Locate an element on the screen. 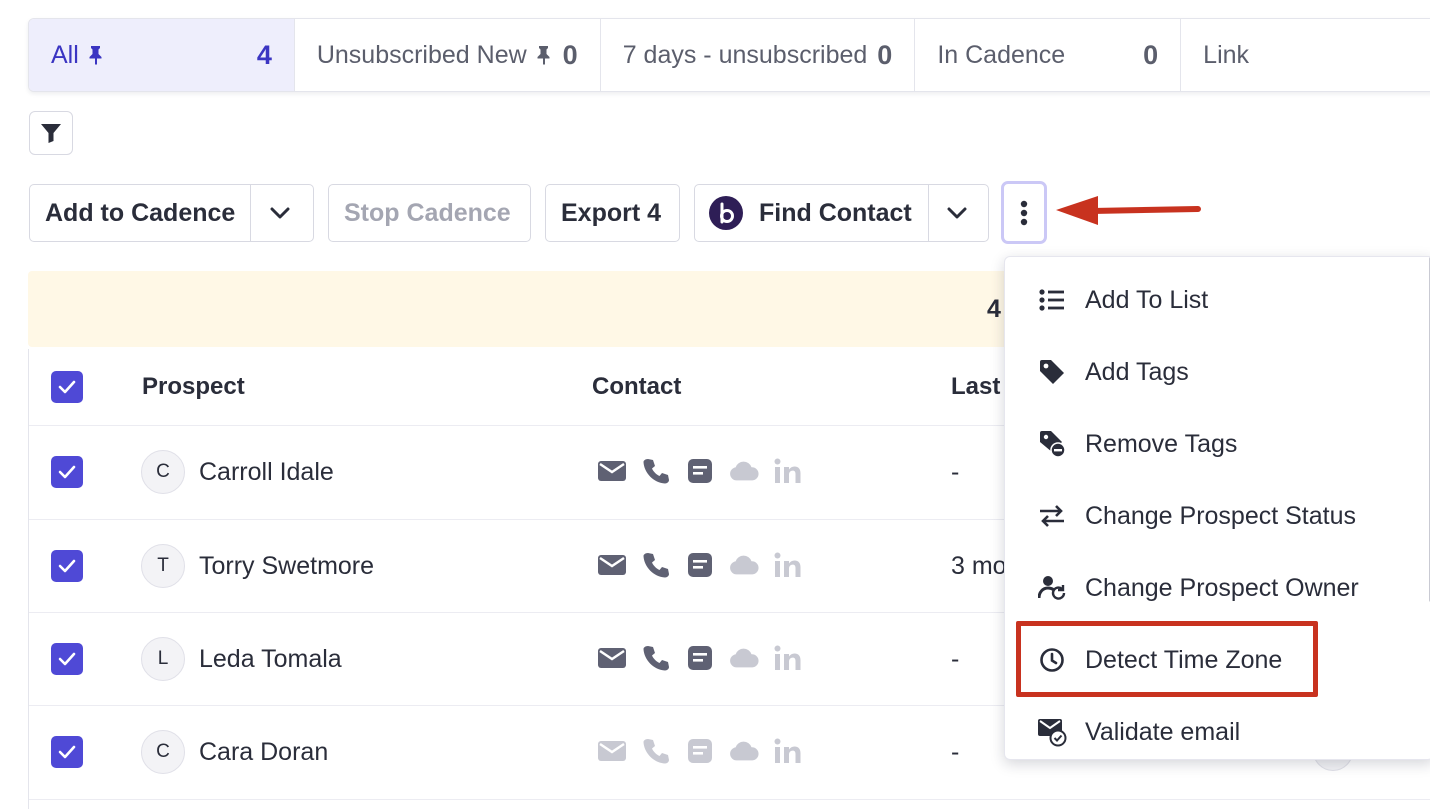 The width and height of the screenshot is (1430, 809). select-all-checkbox is located at coordinates (67, 387).